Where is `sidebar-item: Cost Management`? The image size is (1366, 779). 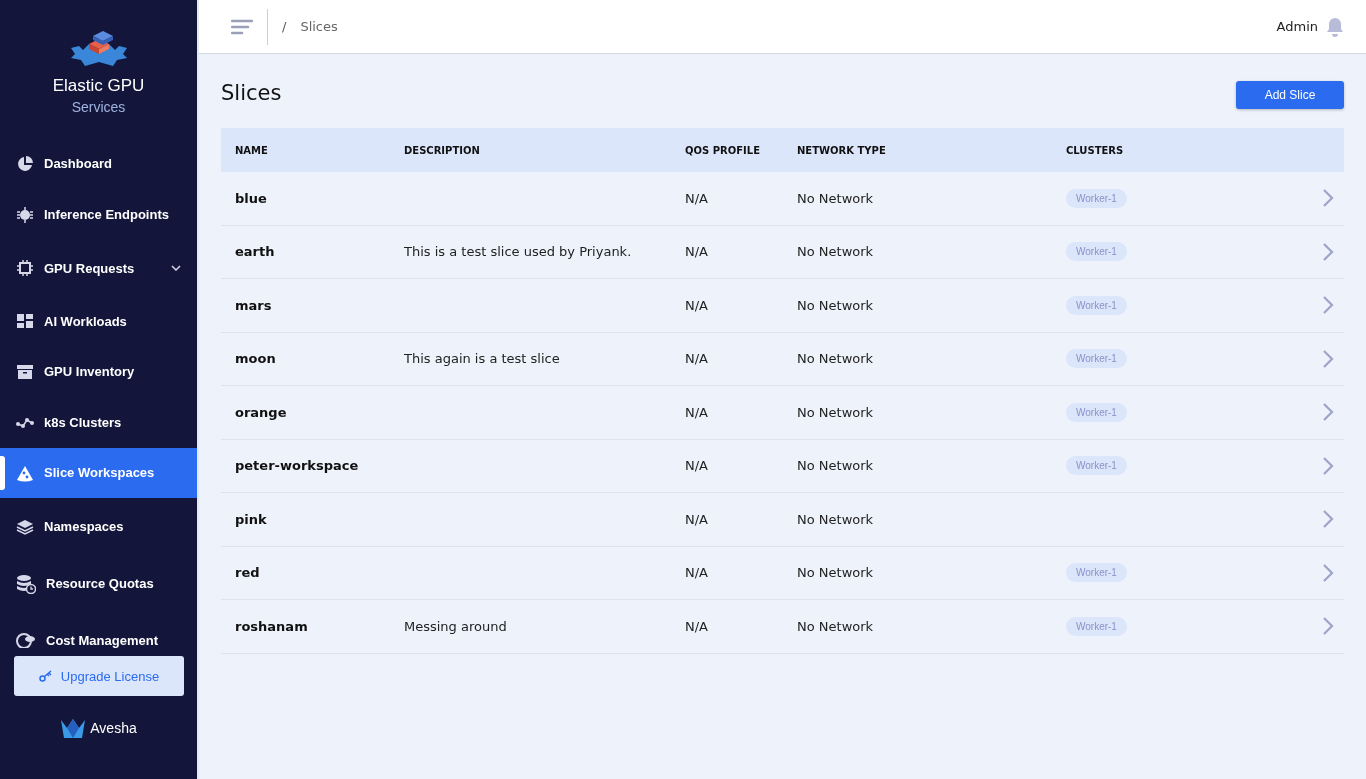
sidebar-item: Cost Management is located at coordinates (98, 630).